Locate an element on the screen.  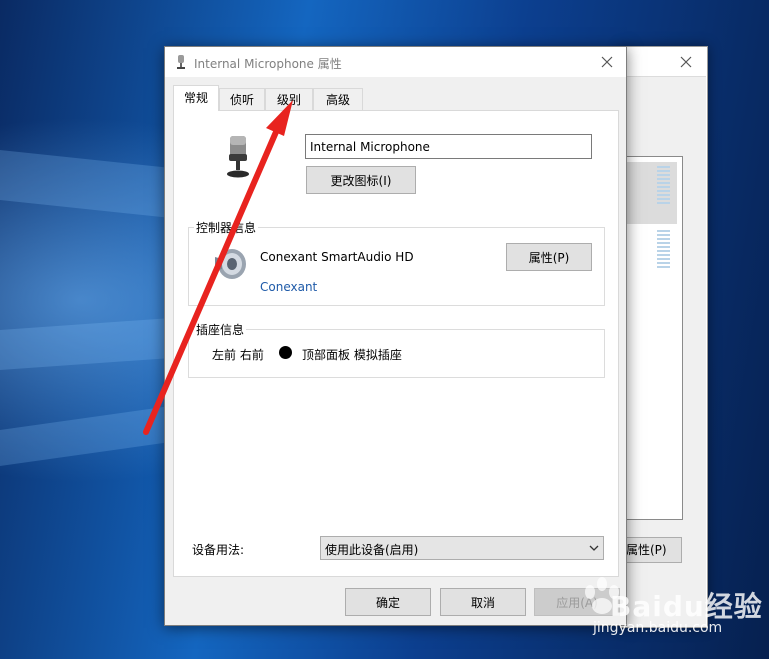
controller-properties-button: 属性(P) is located at coordinates (549, 257).